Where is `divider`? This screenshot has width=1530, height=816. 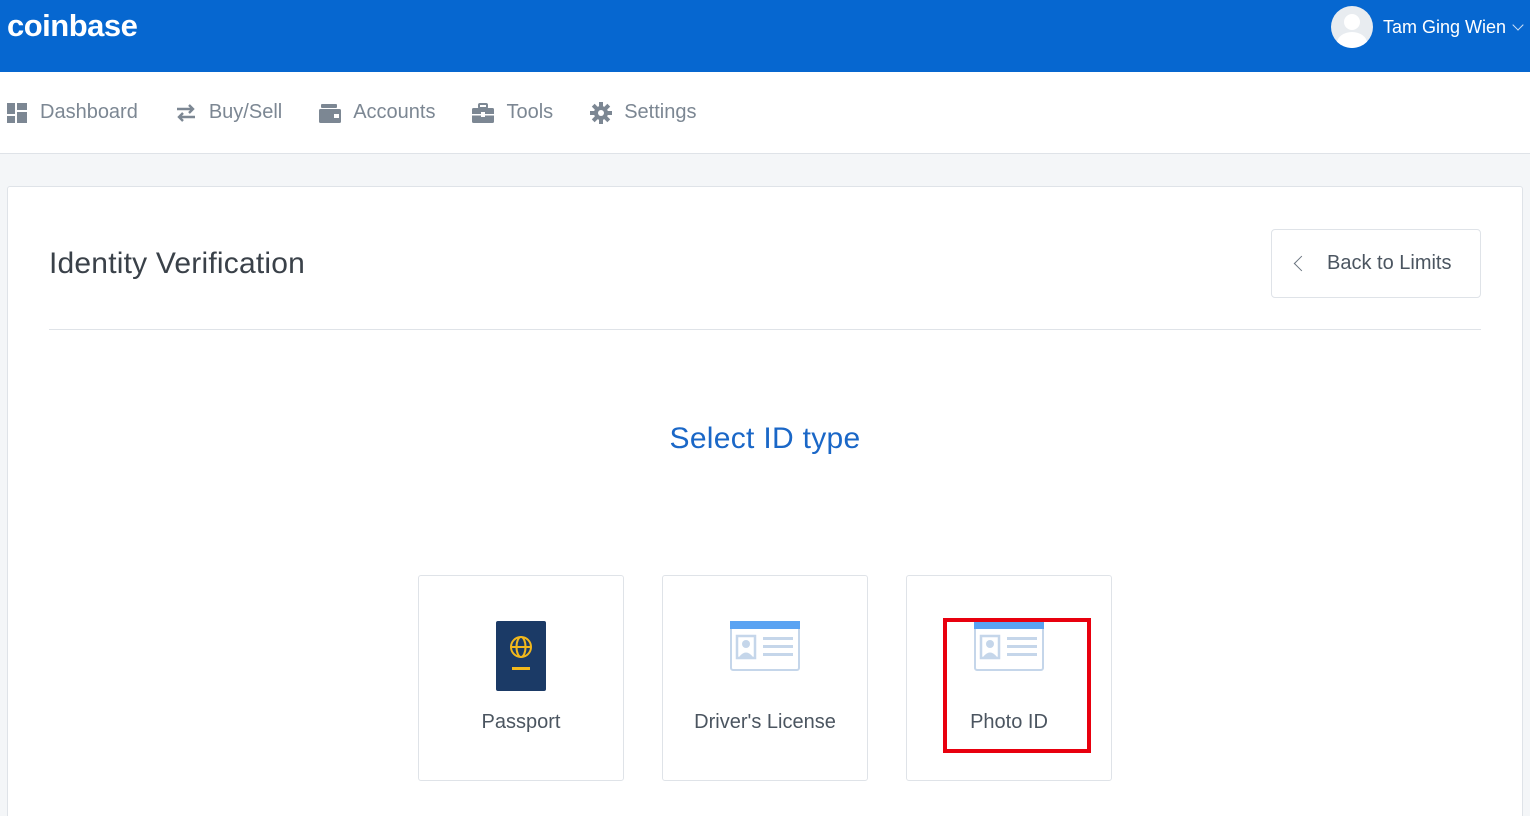 divider is located at coordinates (765, 329).